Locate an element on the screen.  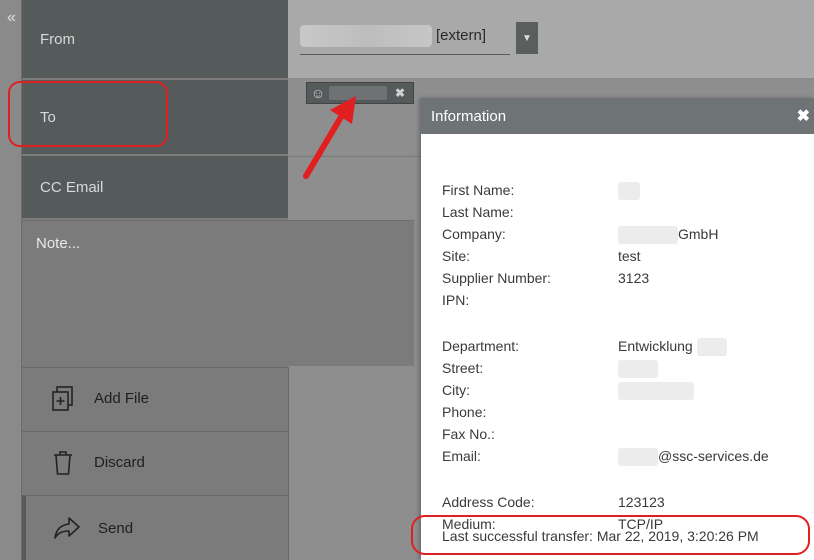
info-row-address-code: Address Code: 123123 is located at coordinates (627, 502).